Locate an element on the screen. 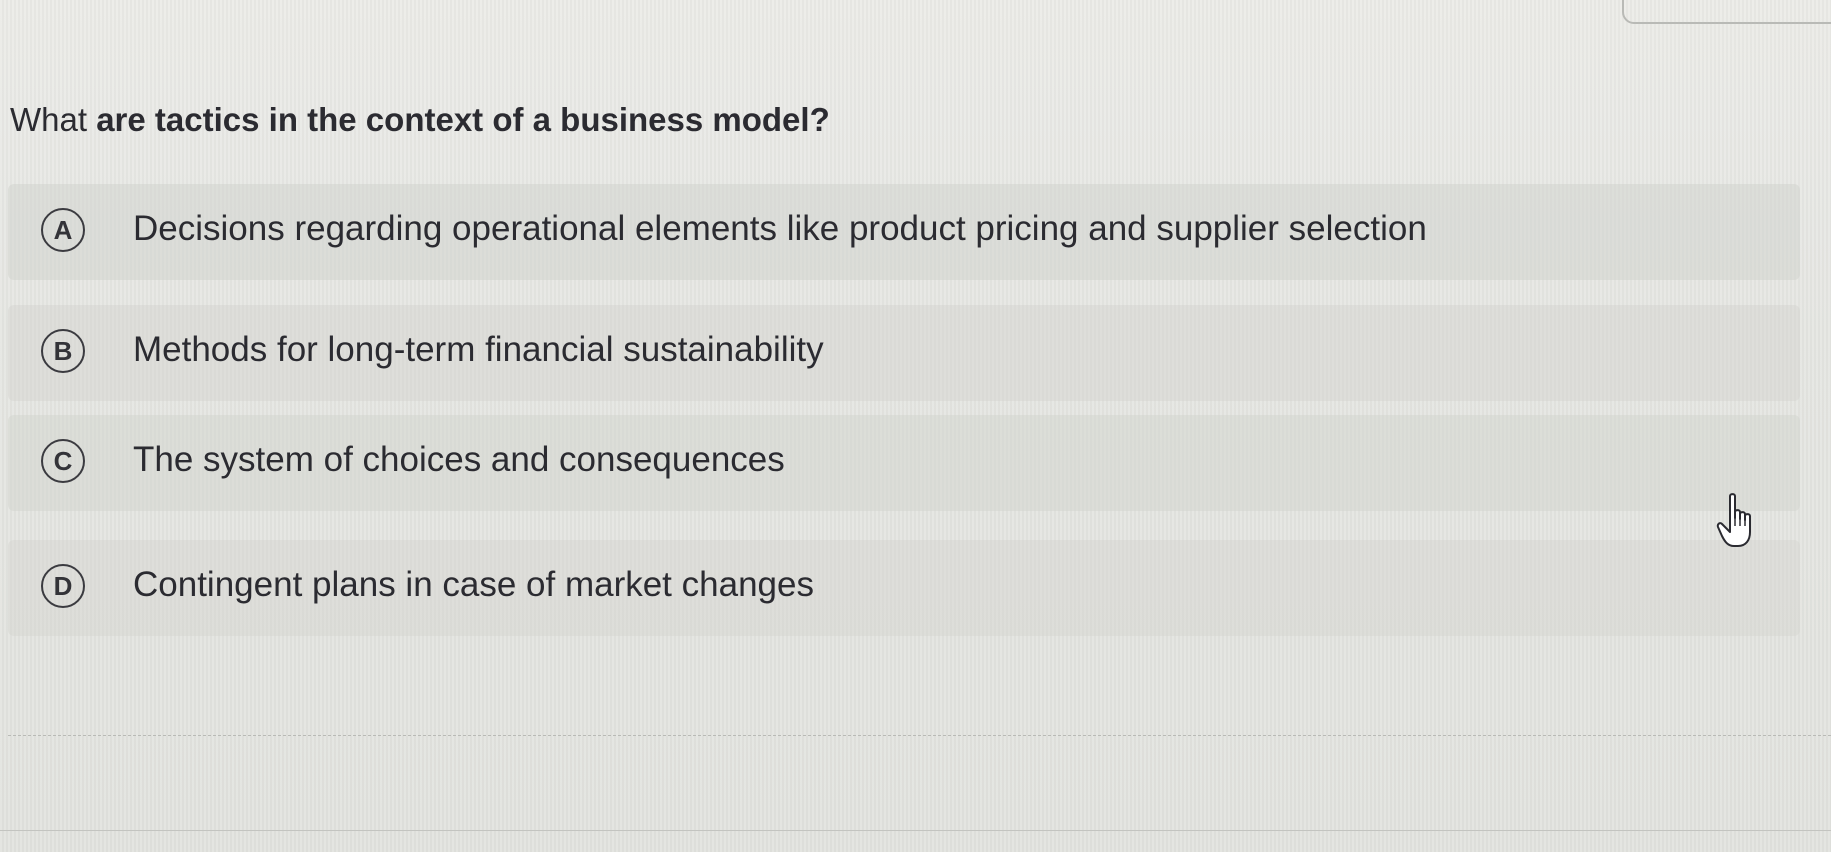 The height and width of the screenshot is (852, 1831). option-letter-b: B is located at coordinates (63, 351).